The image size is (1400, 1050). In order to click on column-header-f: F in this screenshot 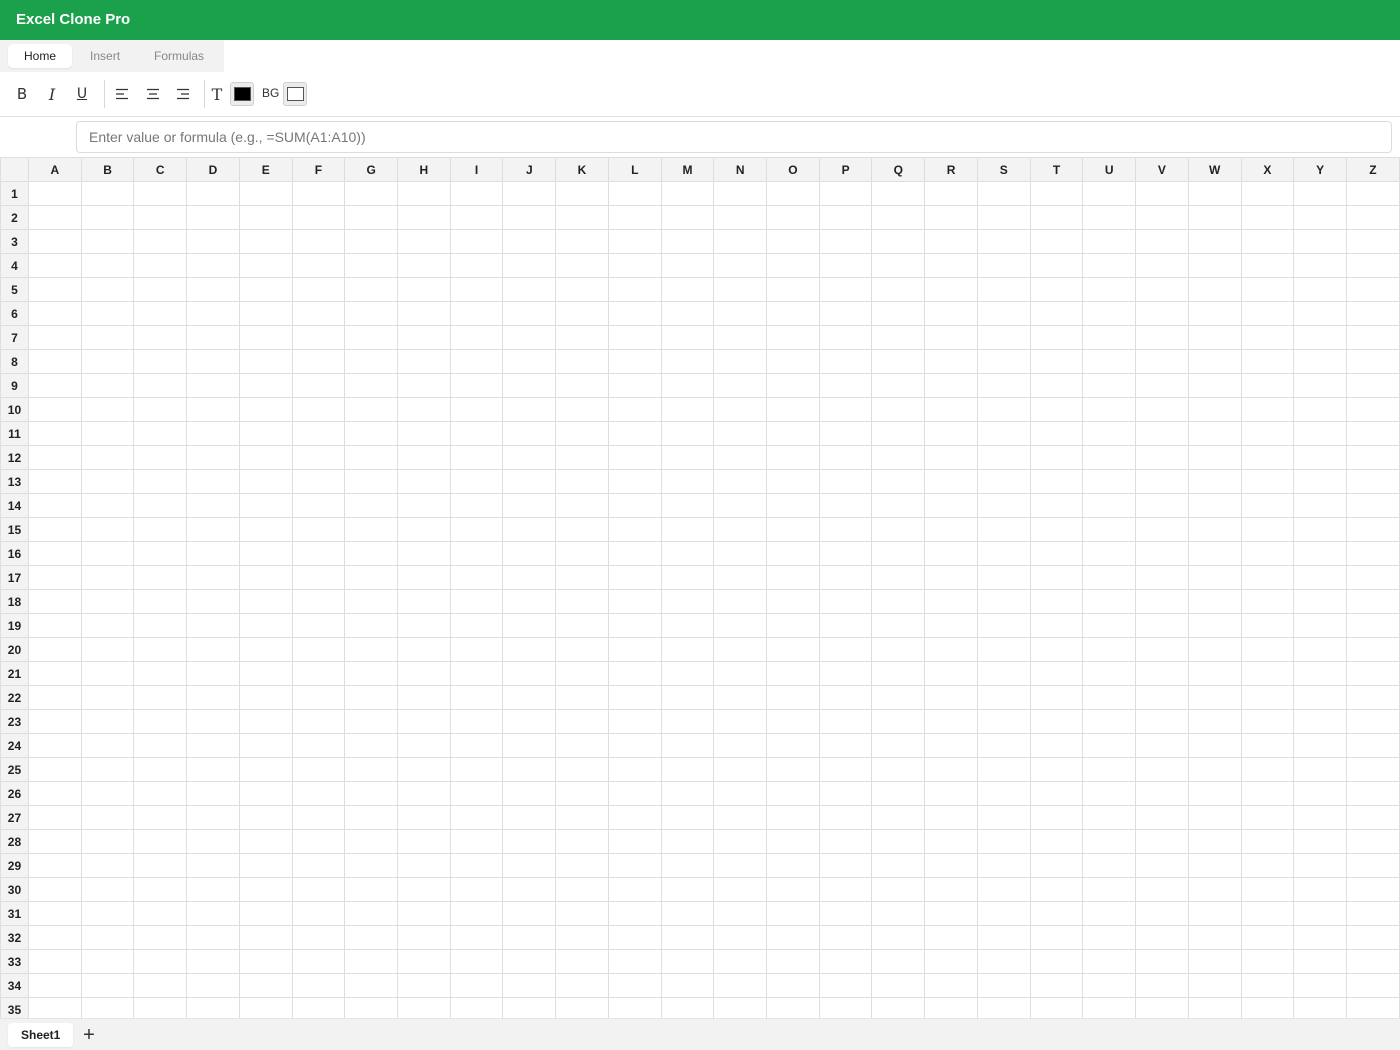, I will do `click(318, 169)`.